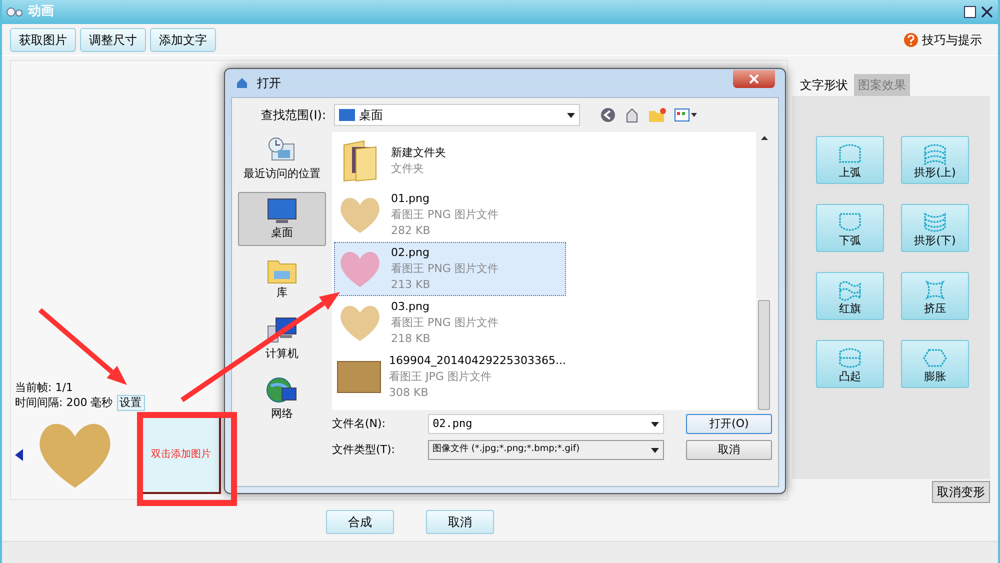 Image resolution: width=1000 pixels, height=563 pixels. What do you see at coordinates (409, 393) in the screenshot?
I see `file-size: 308 KB` at bounding box center [409, 393].